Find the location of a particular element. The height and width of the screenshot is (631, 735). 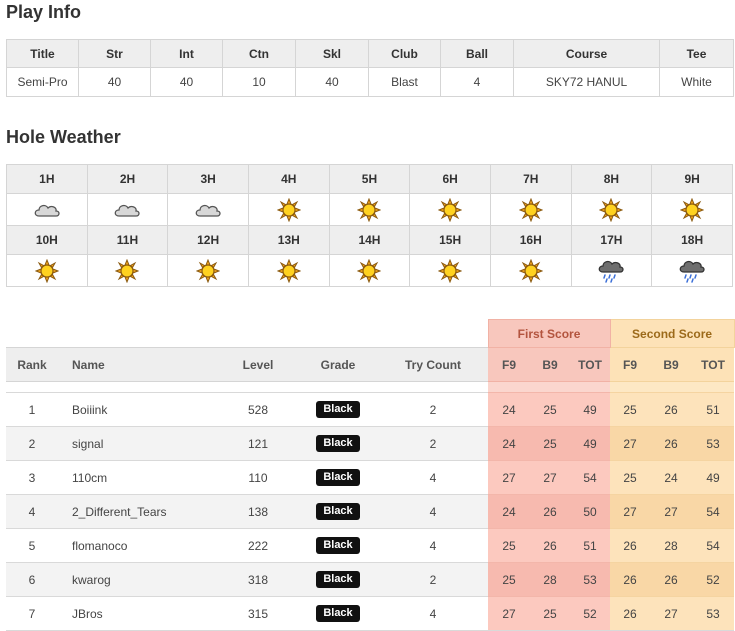

column-header-rank: Rank is located at coordinates (32, 364).